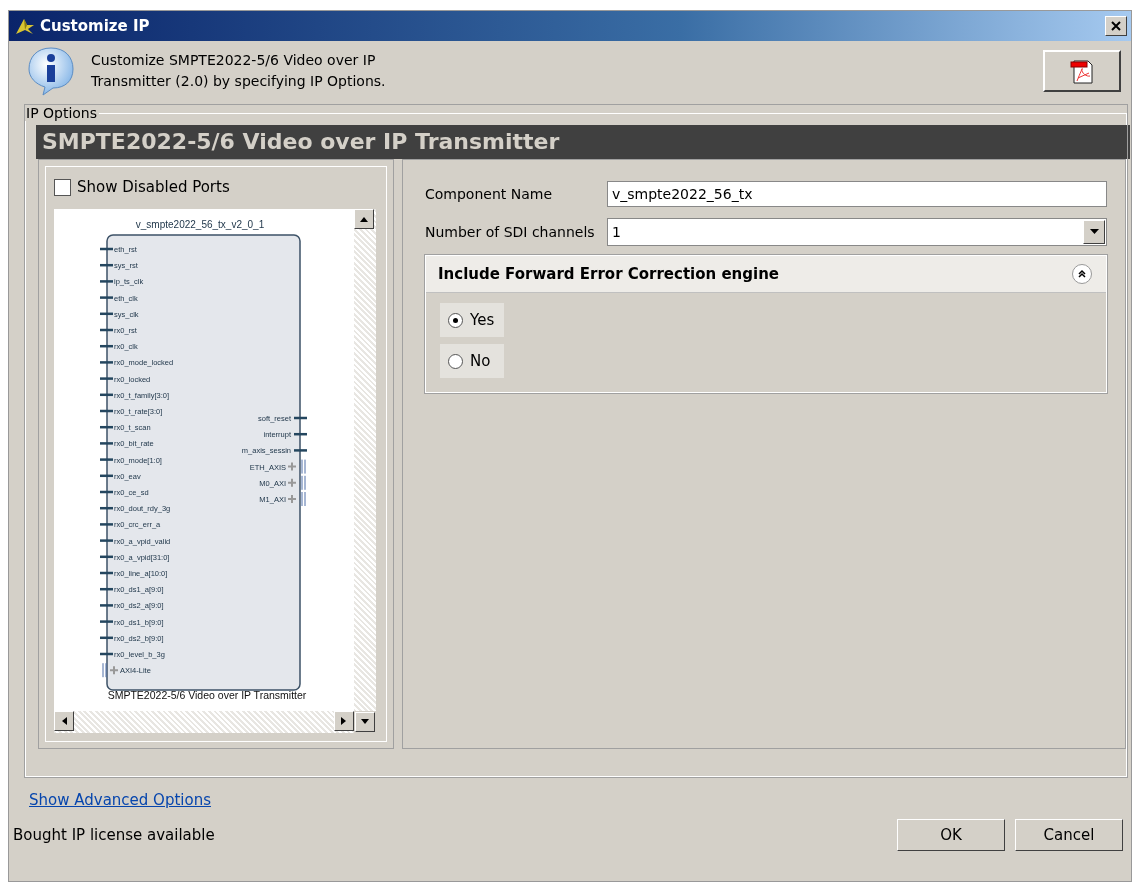 The width and height of the screenshot is (1134, 882). What do you see at coordinates (204, 722) in the screenshot?
I see `horizontal-scrollbar` at bounding box center [204, 722].